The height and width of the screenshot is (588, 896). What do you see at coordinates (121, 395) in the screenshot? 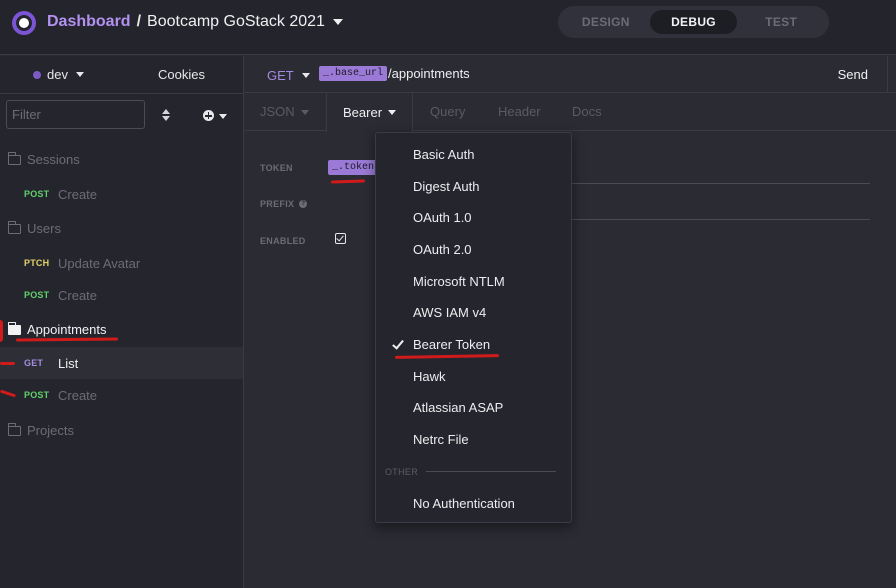
I see `request-appointments-create: POST Create` at bounding box center [121, 395].